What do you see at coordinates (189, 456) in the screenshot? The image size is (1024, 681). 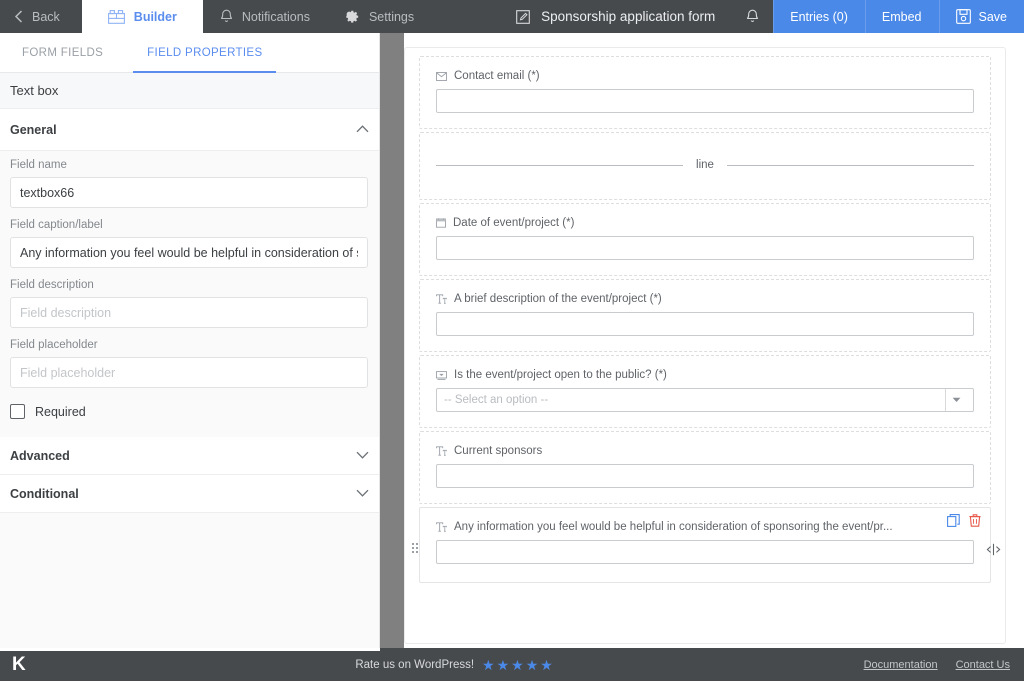 I see `section-advanced-header: Advanced` at bounding box center [189, 456].